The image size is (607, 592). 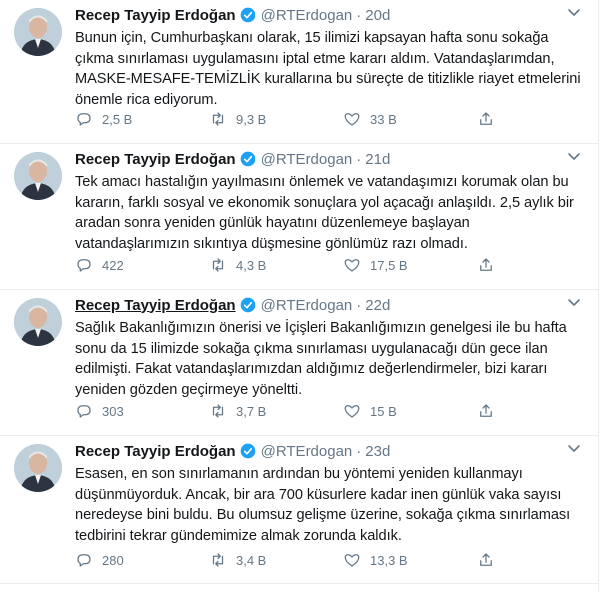 I want to click on reply-button: 303, so click(x=142, y=411).